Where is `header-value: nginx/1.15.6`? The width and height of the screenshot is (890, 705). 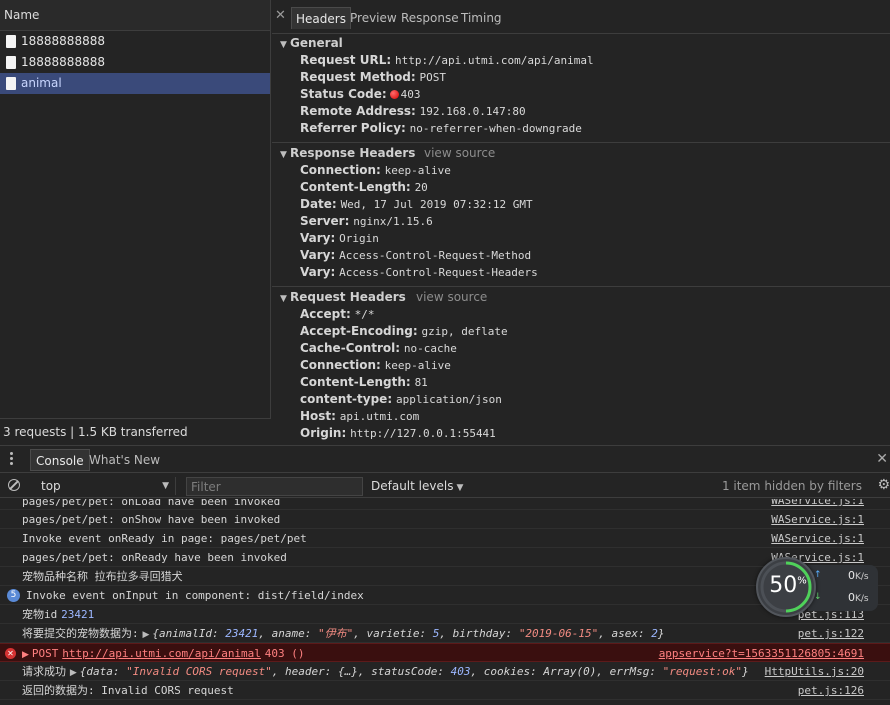 header-value: nginx/1.15.6 is located at coordinates (393, 221).